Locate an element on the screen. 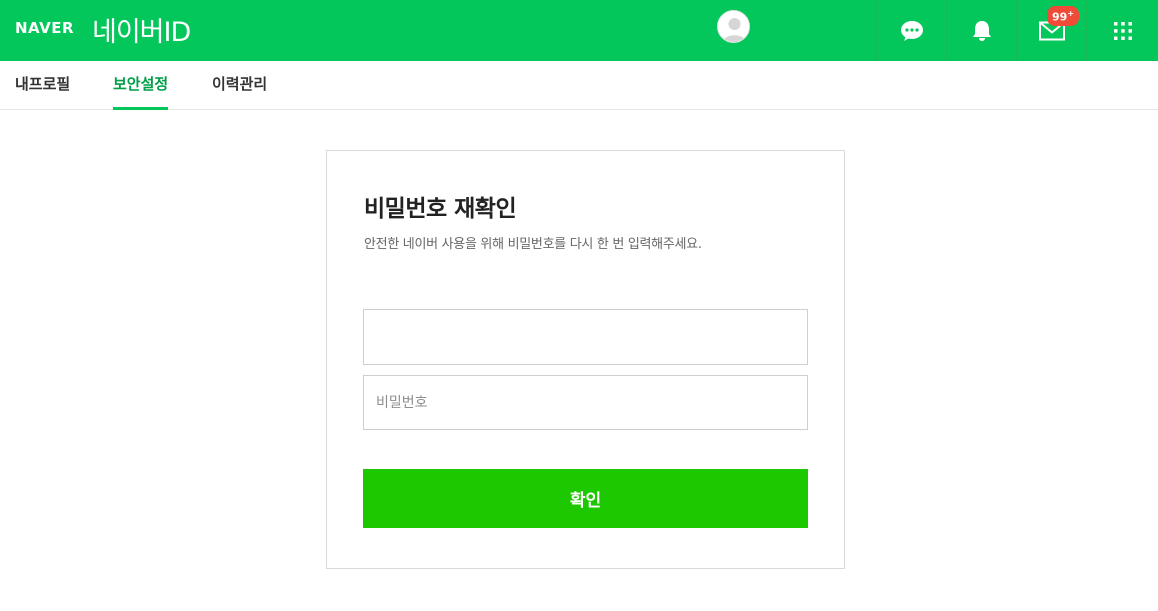 The image size is (1158, 611). tab-bar: 내프로필 보안설정 이력관리 is located at coordinates (579, 85).